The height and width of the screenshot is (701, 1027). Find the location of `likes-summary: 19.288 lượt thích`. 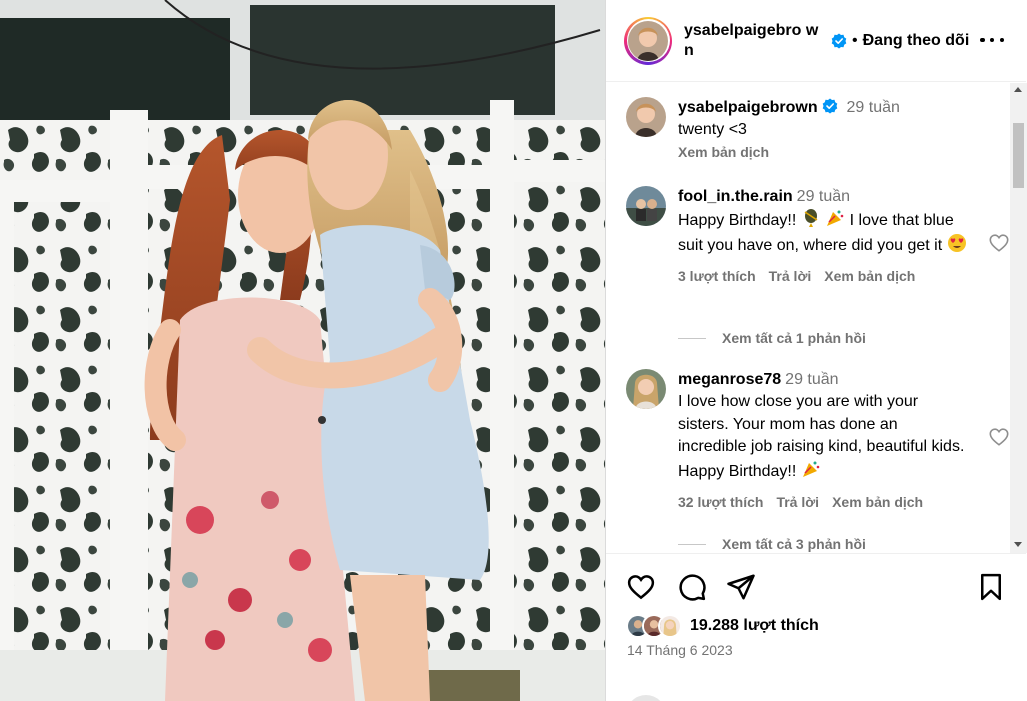

likes-summary: 19.288 lượt thích is located at coordinates (722, 626).